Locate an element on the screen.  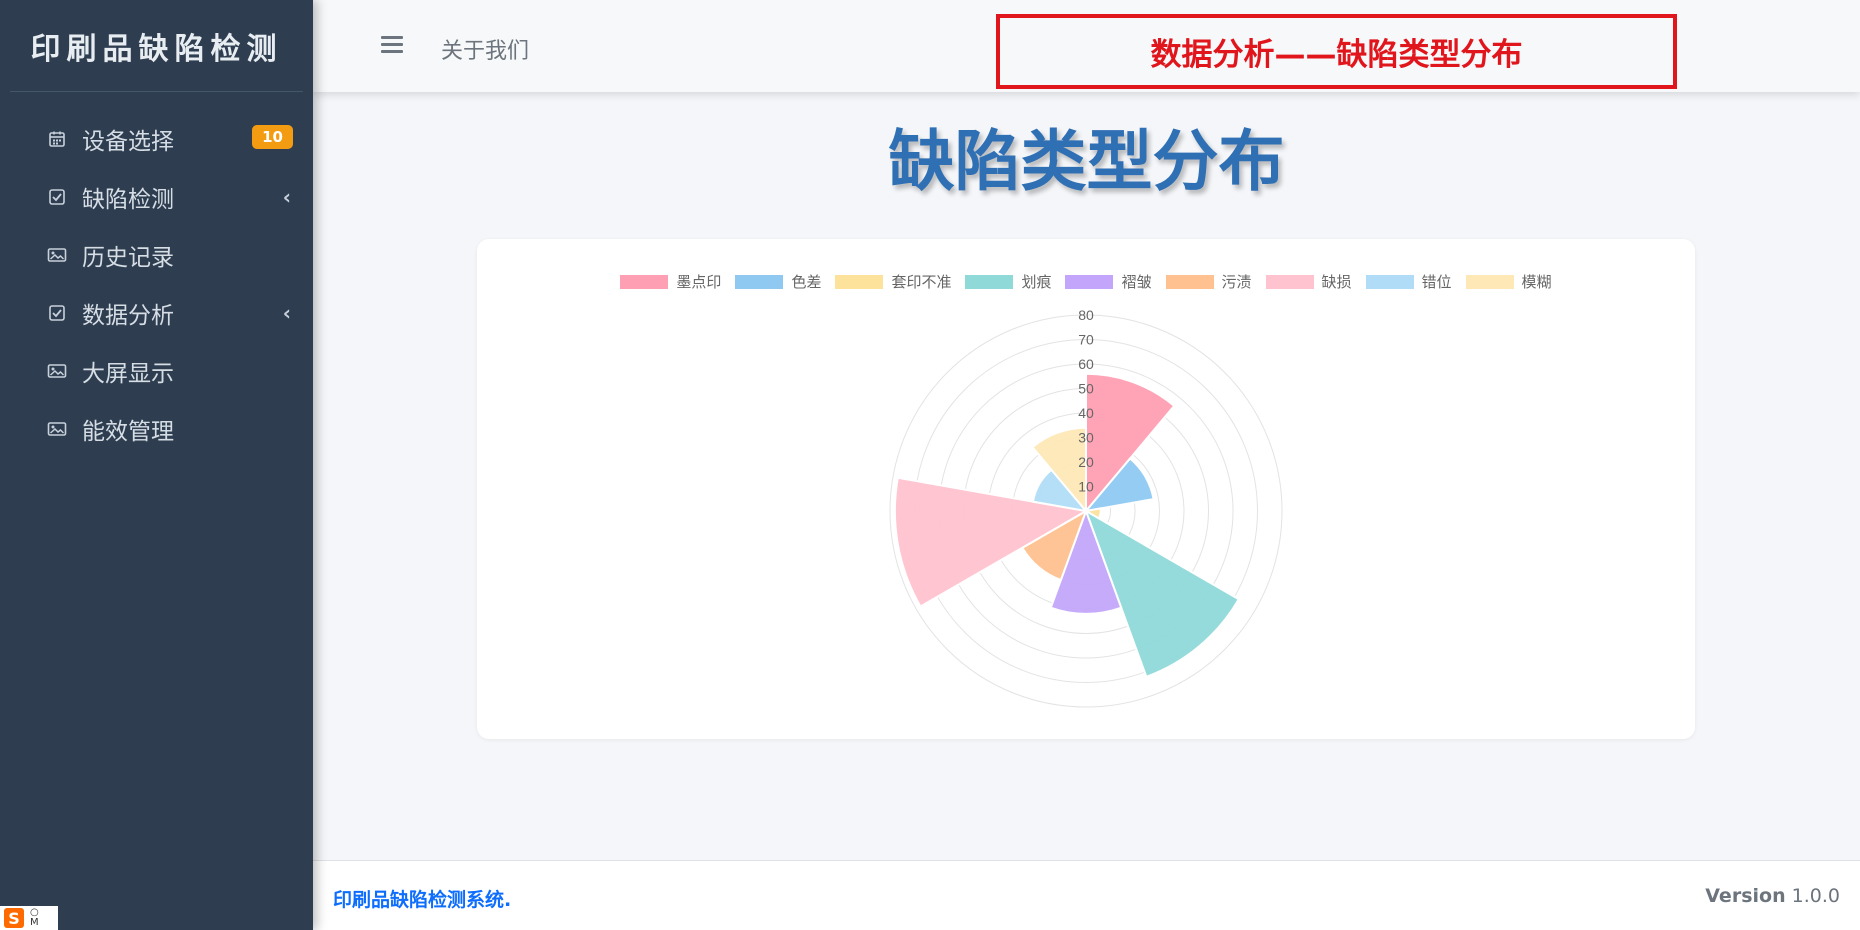
sidebar-item-label: 历史记录 is located at coordinates (128, 258).